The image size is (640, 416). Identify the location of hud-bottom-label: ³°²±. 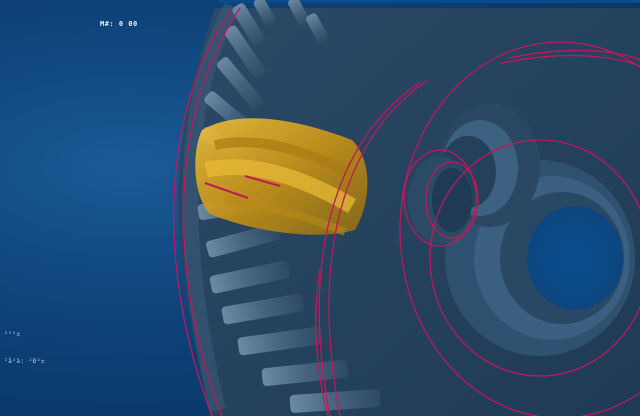
(12, 334).